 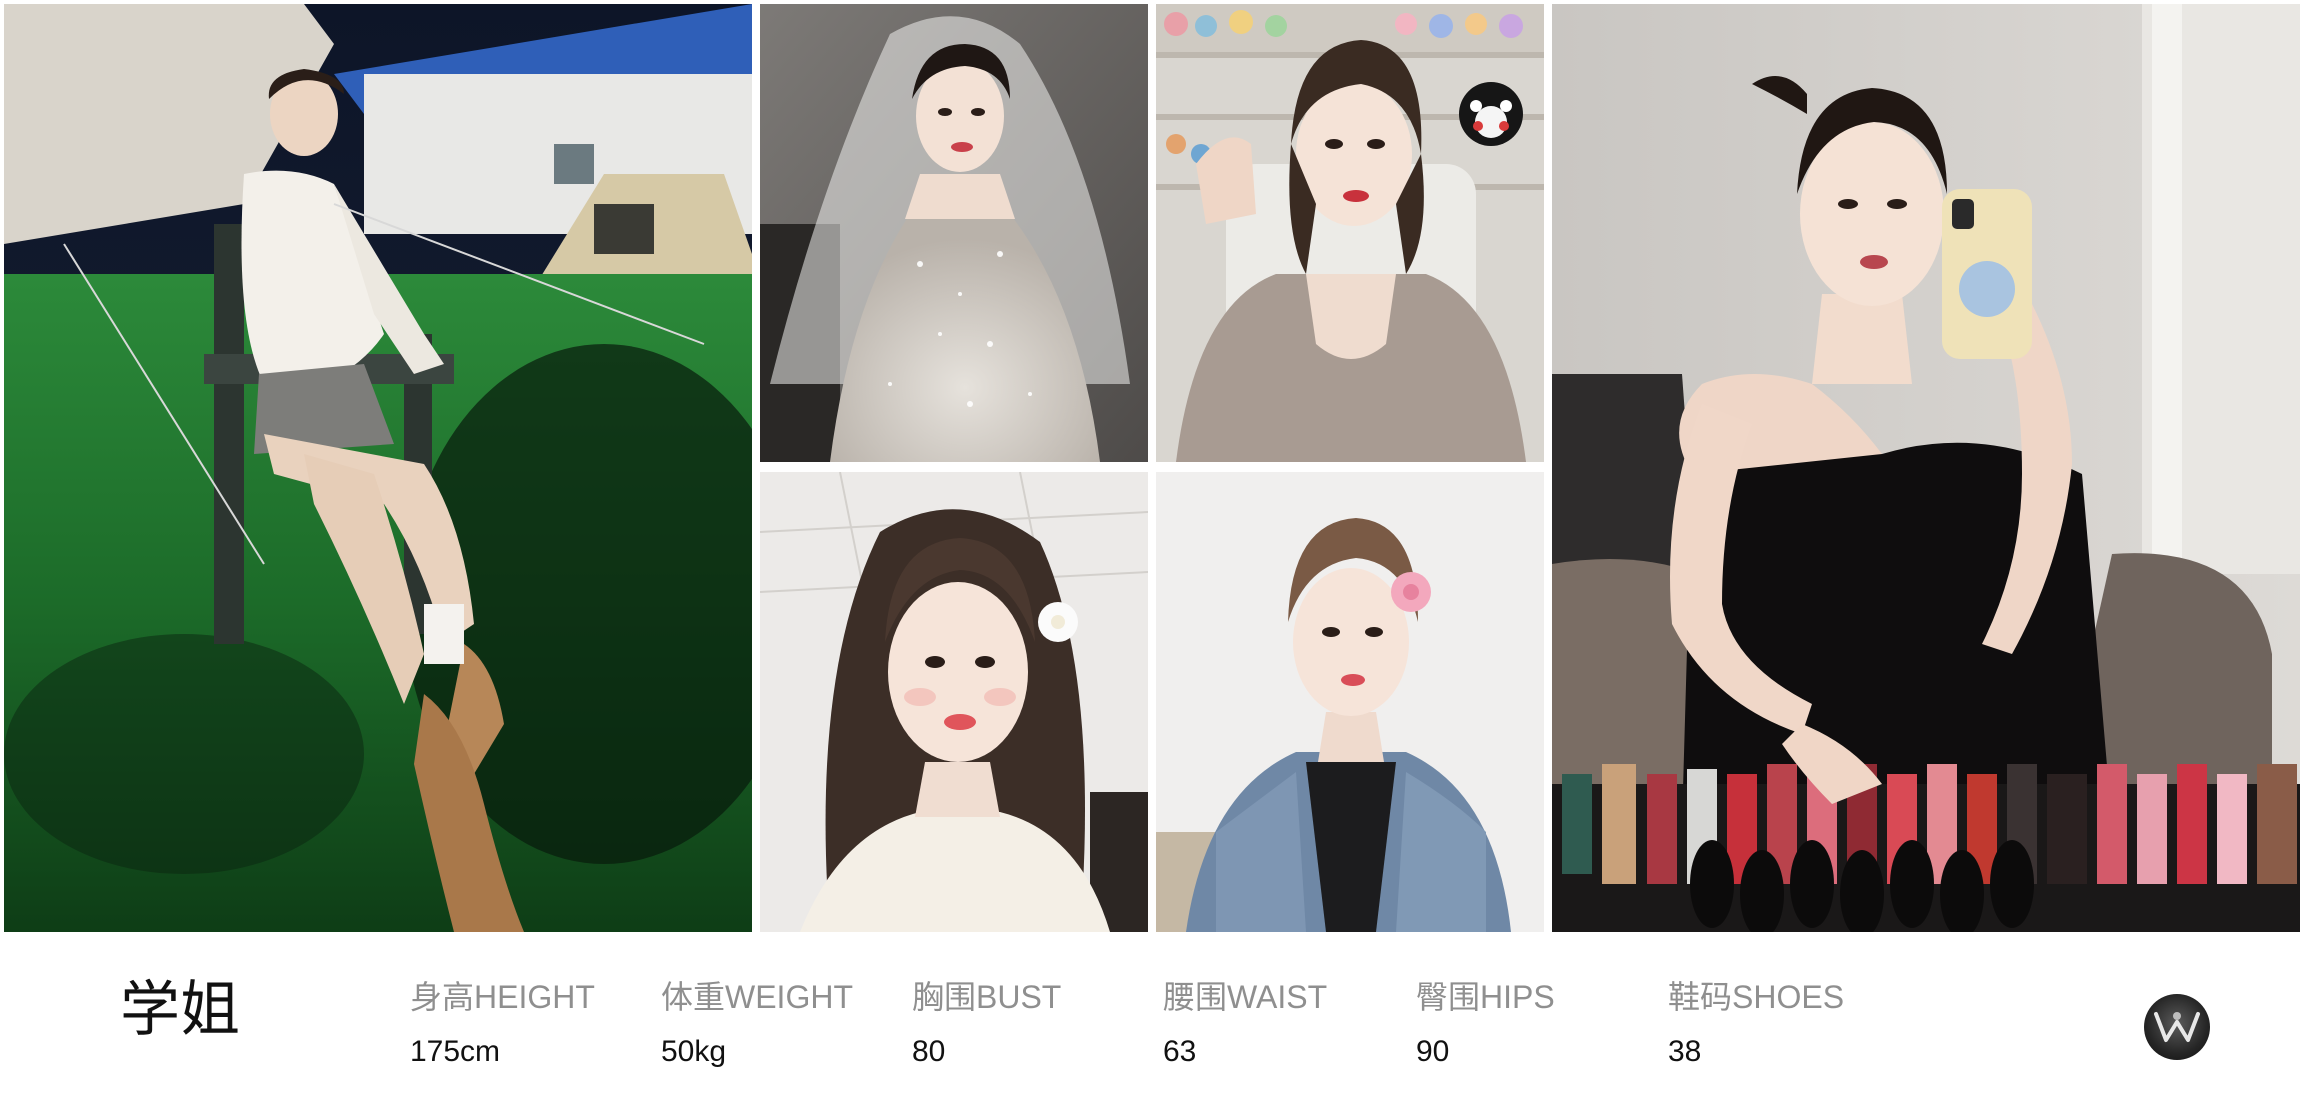 I want to click on photo-selfie-figurines, so click(x=1350, y=233).